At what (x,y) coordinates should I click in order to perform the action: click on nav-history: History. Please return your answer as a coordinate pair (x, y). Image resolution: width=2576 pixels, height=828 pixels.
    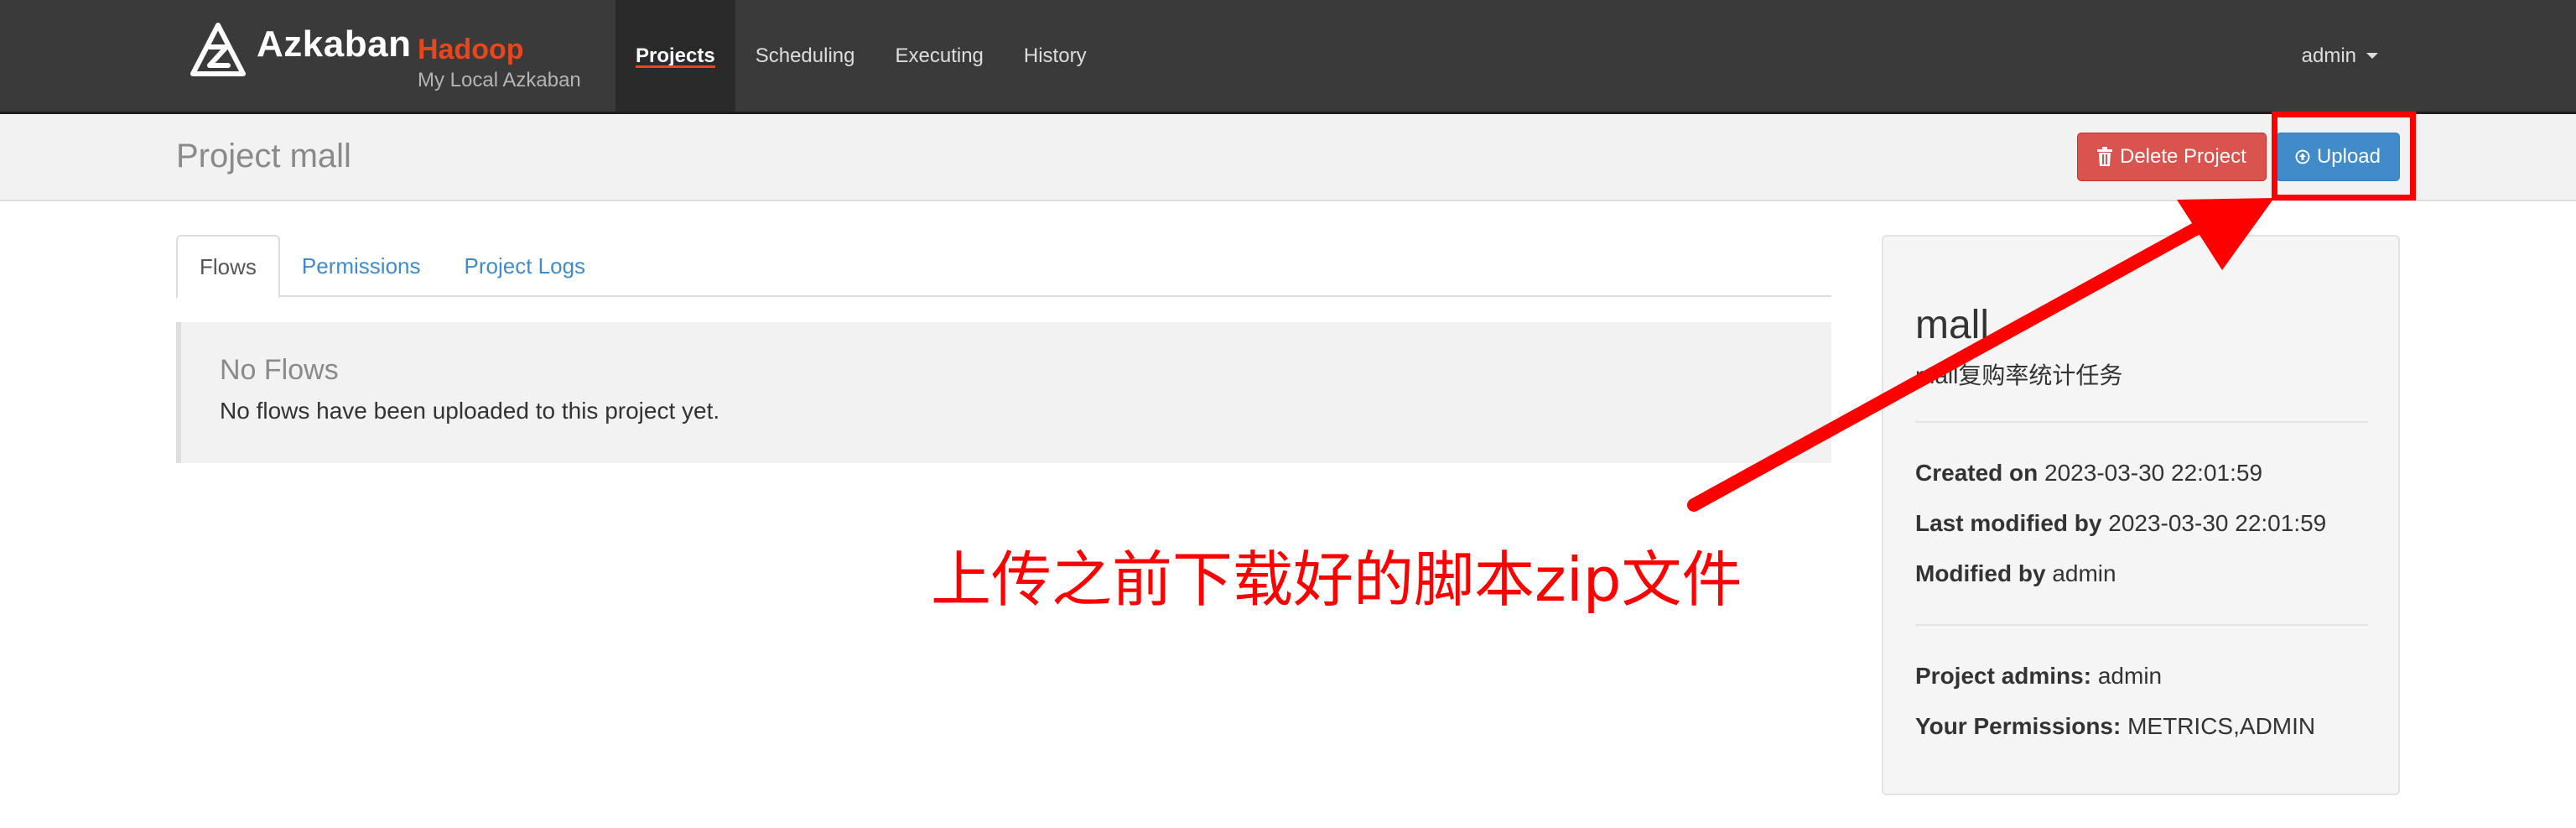
    Looking at the image, I should click on (1055, 56).